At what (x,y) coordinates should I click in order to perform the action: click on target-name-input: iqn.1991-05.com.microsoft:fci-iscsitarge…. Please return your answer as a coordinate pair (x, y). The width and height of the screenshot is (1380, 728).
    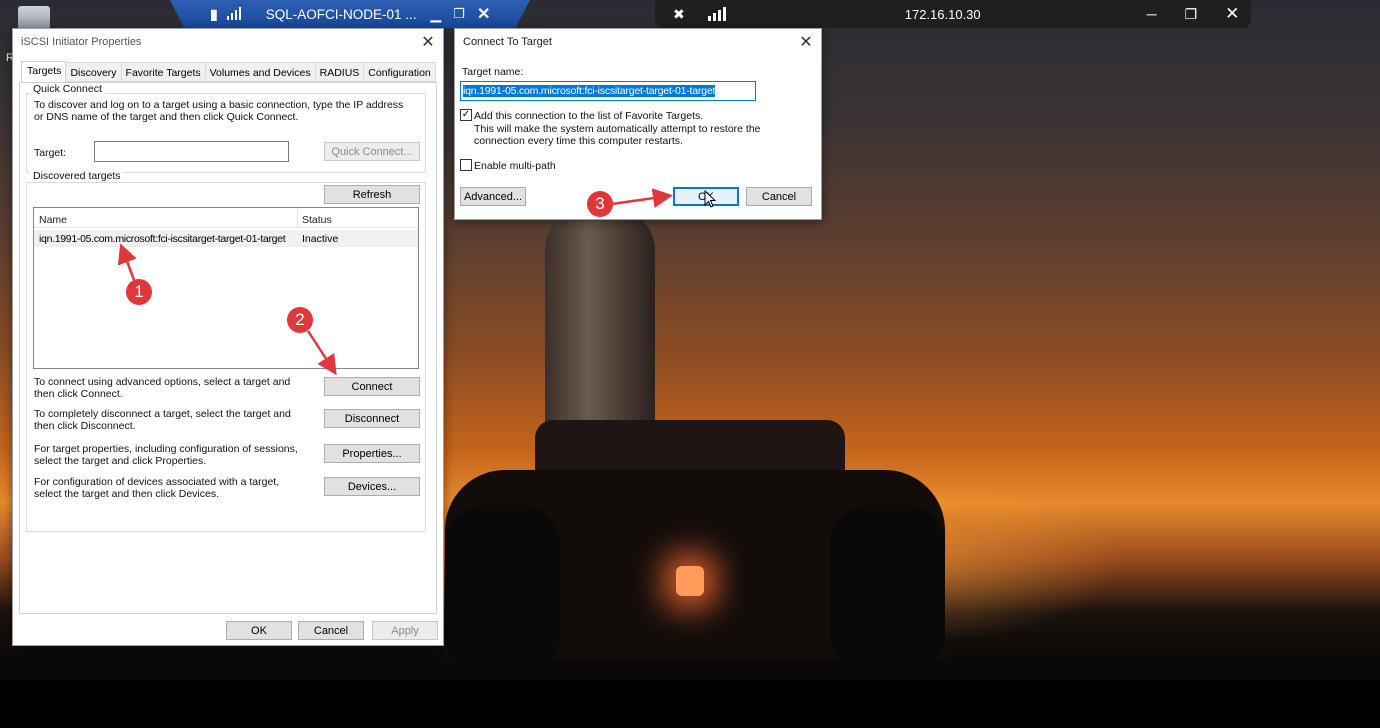
    Looking at the image, I should click on (608, 91).